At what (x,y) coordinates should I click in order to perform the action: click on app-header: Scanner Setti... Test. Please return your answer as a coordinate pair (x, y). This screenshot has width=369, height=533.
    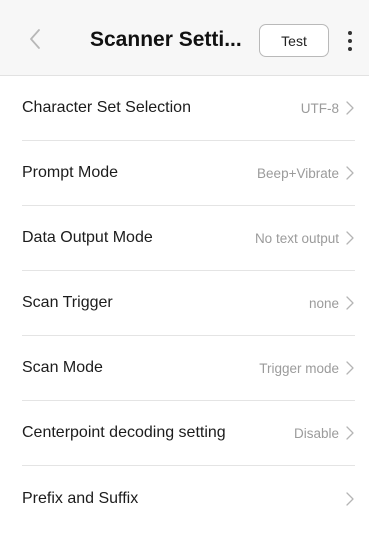
    Looking at the image, I should click on (184, 38).